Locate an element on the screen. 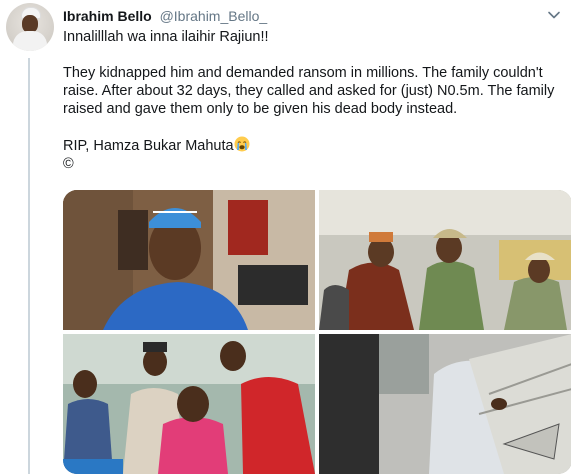  tweet-rip-line: RIP, Hamza Bukar Mahuta is located at coordinates (313, 145).